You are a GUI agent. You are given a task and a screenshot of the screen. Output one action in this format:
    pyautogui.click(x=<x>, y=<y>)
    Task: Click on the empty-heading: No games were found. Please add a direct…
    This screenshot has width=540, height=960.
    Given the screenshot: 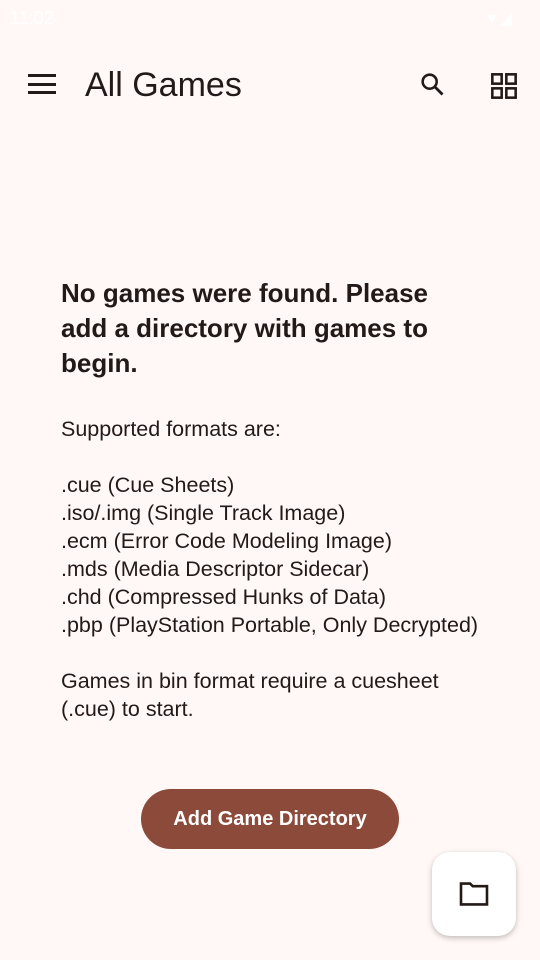 What is the action you would take?
    pyautogui.click(x=245, y=328)
    